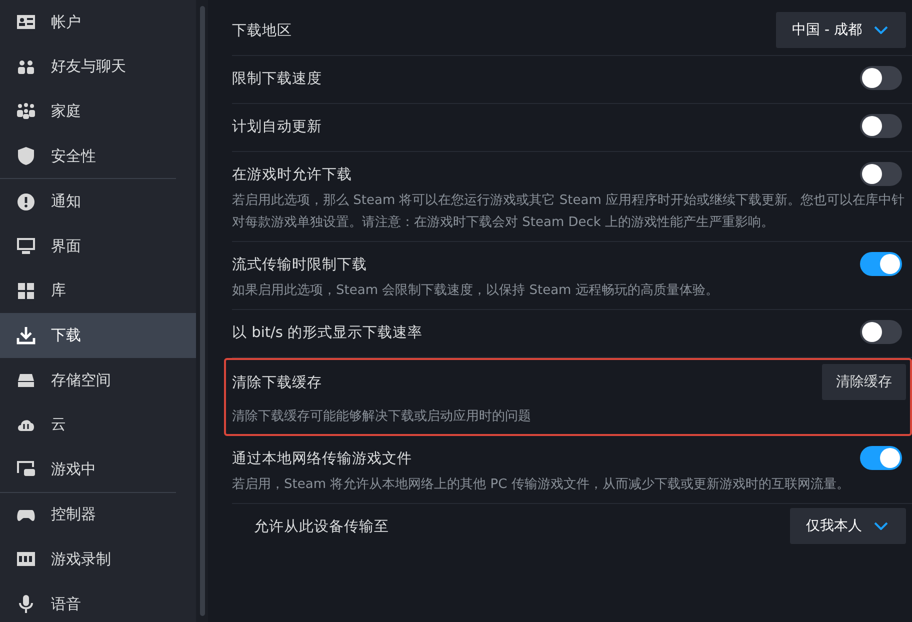  Describe the element at coordinates (98, 380) in the screenshot. I see `sidebar-item: 存储空间` at that location.